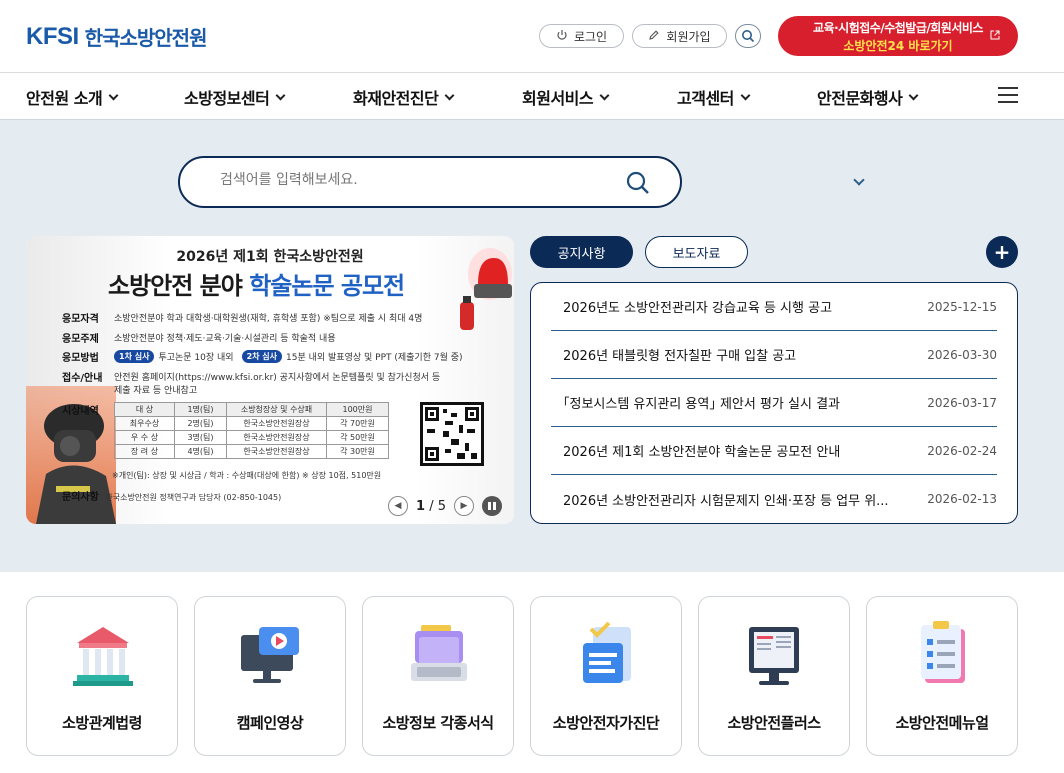 This screenshot has height=773, width=1064. Describe the element at coordinates (962, 499) in the screenshot. I see `notice-date: 2026-02-13` at that location.